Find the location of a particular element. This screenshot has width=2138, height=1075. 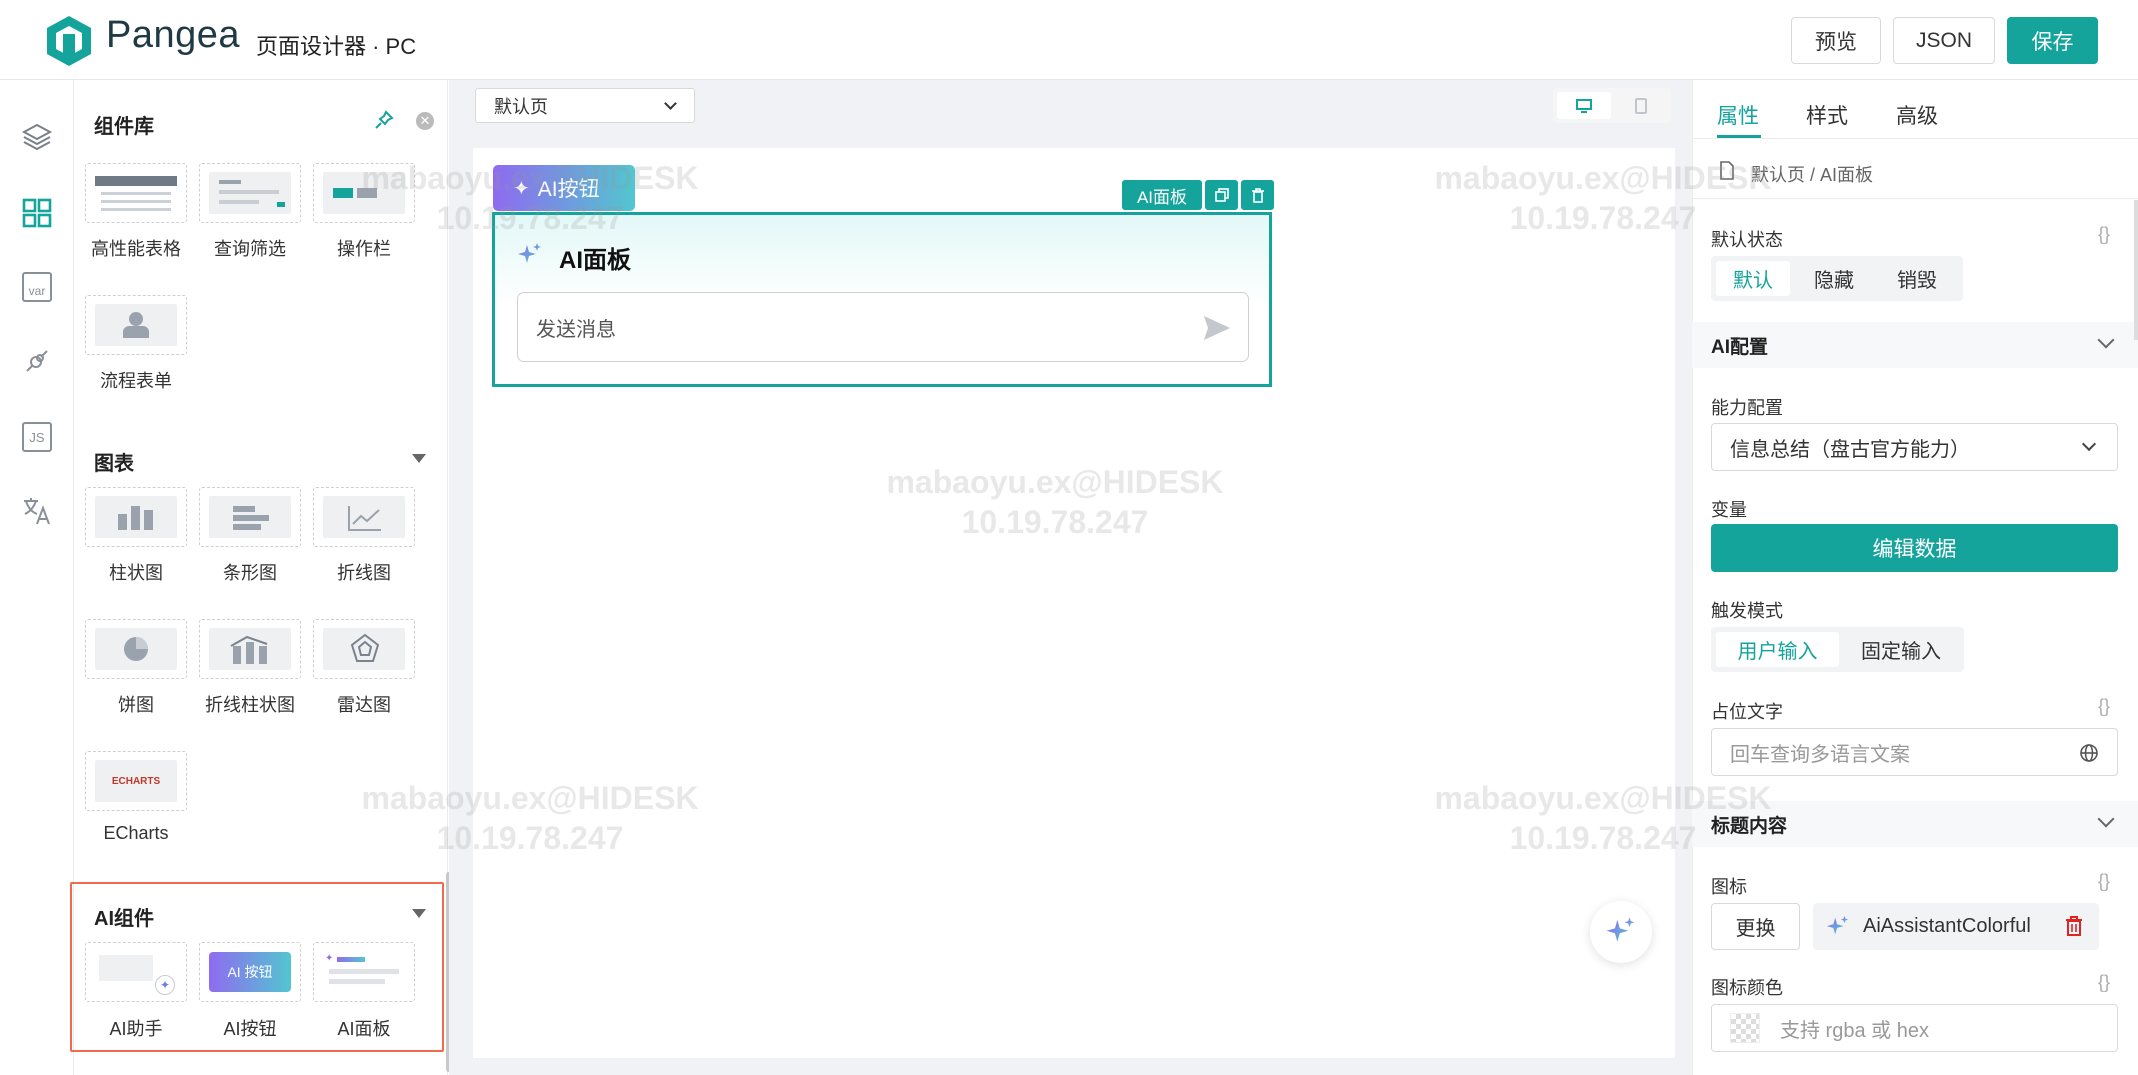

capability-select-value: 信息总结（盘古官方能力） is located at coordinates (1850, 449).